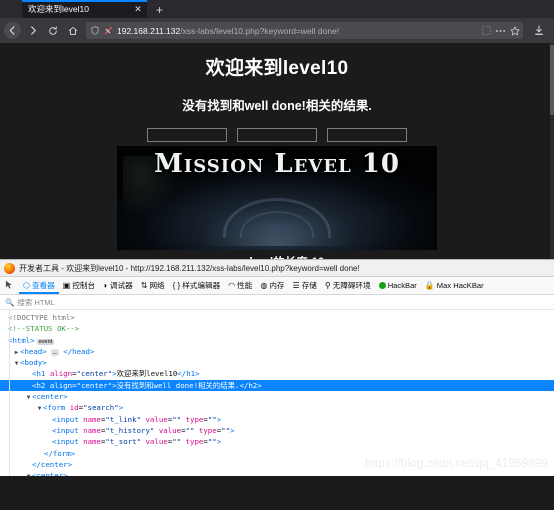 Image resolution: width=554 pixels, height=510 pixels. Describe the element at coordinates (105, 285) in the screenshot. I see `debugger-icon: ◗` at that location.